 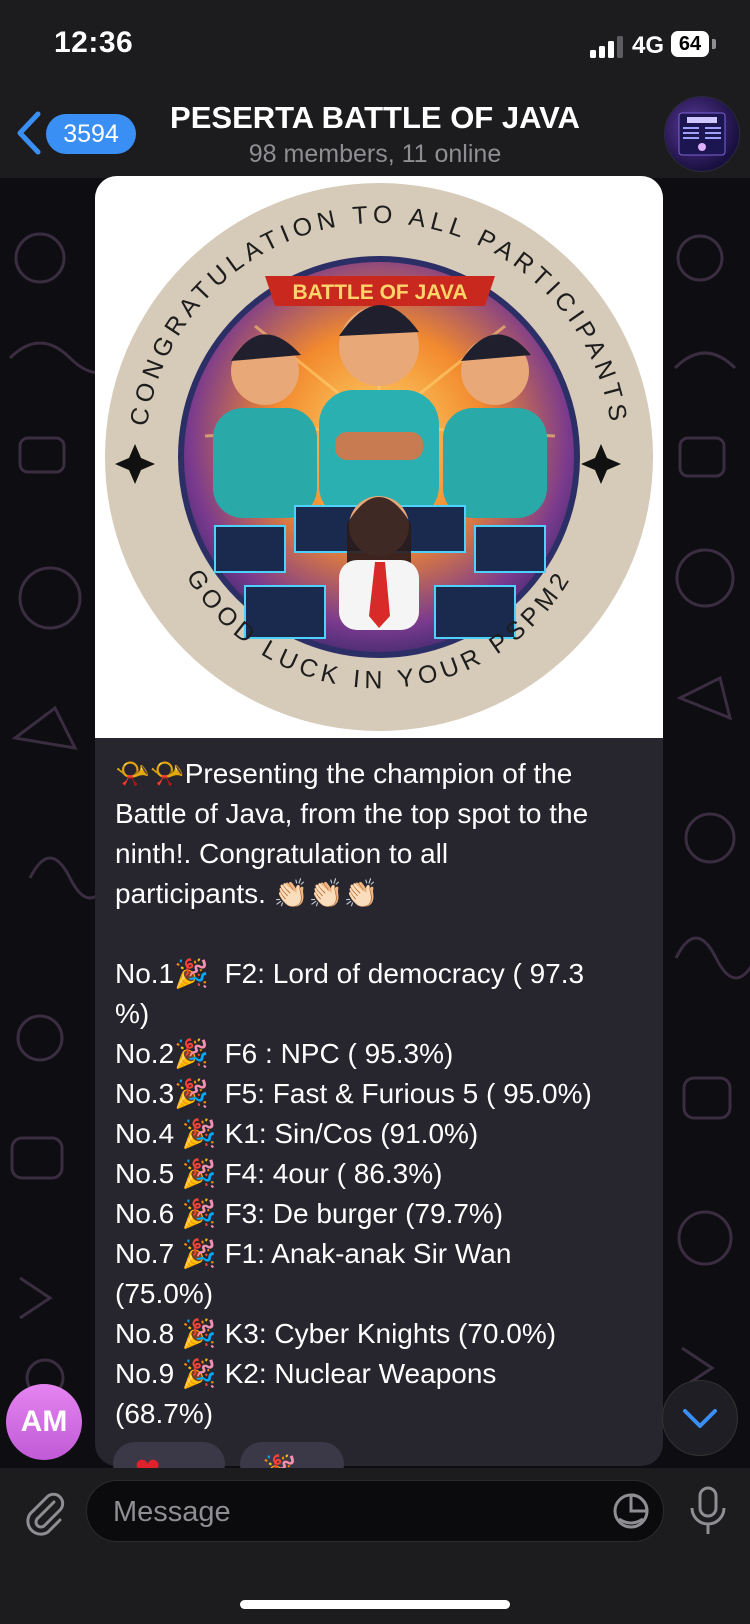 I want to click on chevron-down-icon, so click(x=700, y=1418).